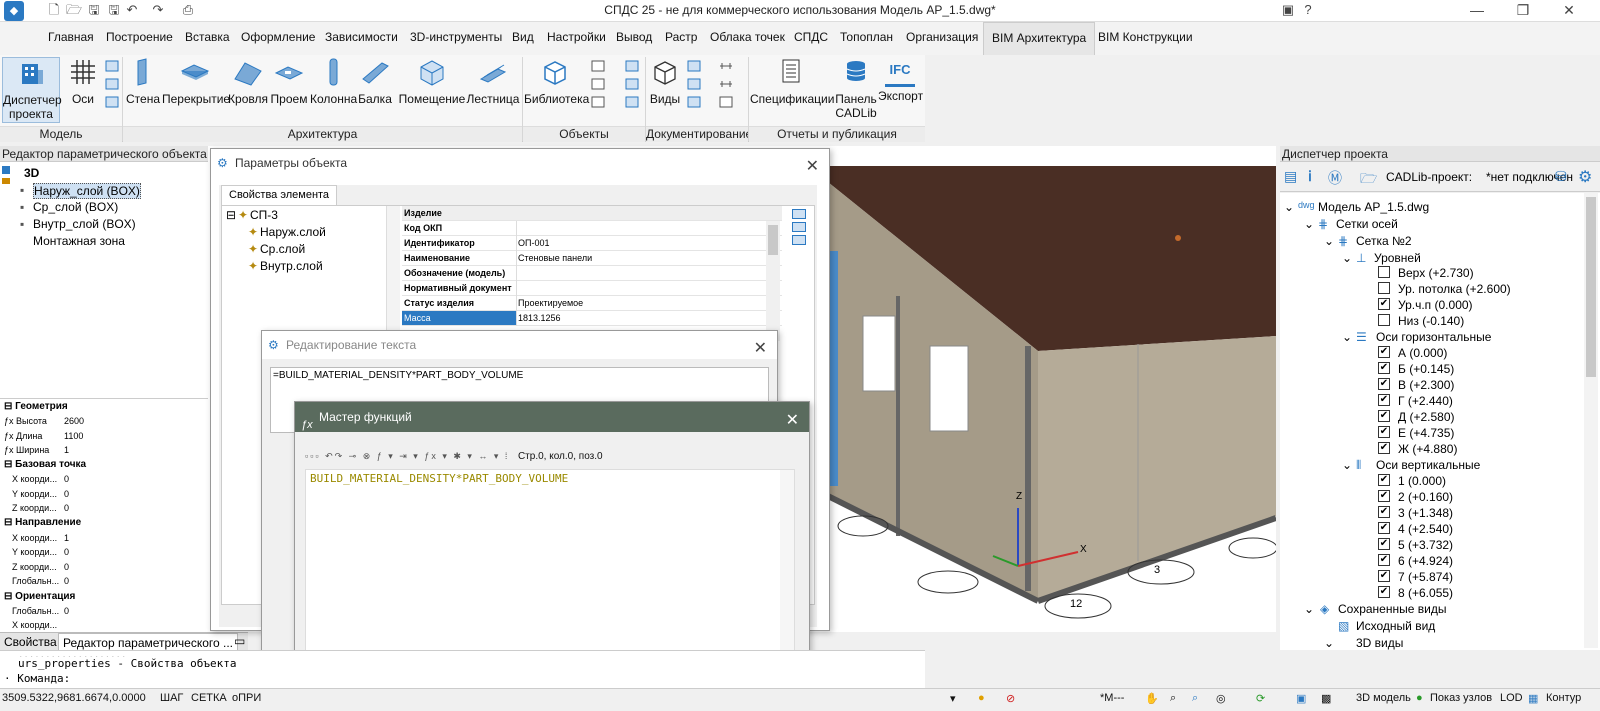  I want to click on axis-item: В (+2.300), so click(1426, 385).